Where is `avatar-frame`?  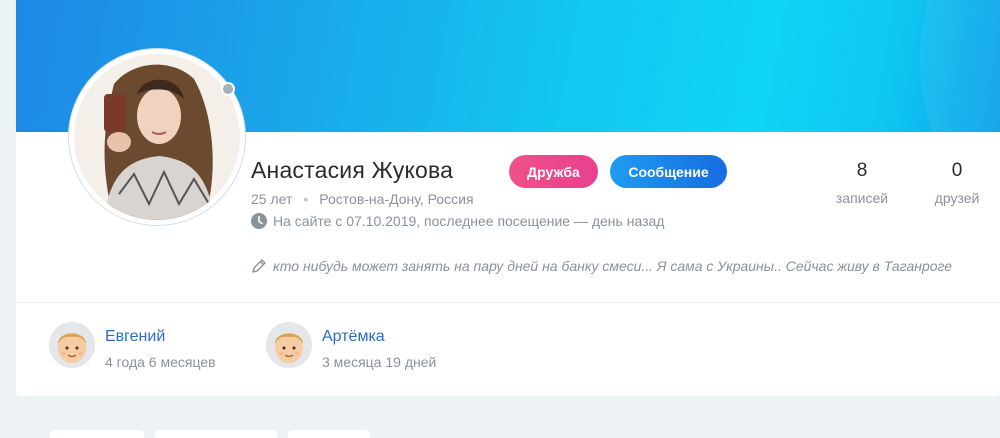
avatar-frame is located at coordinates (157, 137).